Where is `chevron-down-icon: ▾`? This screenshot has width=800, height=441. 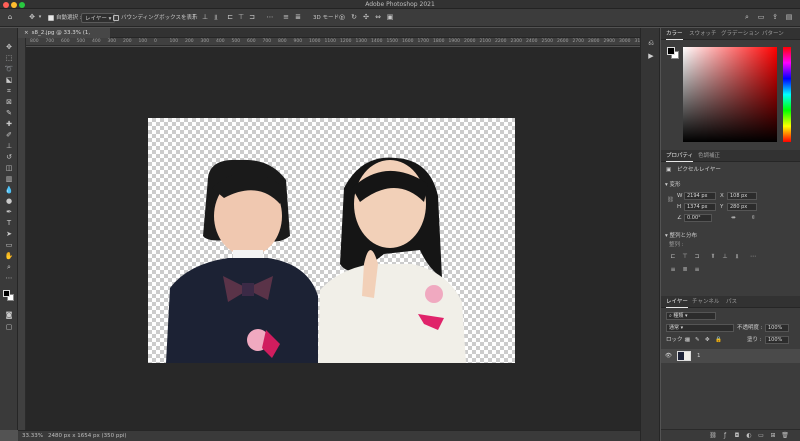 chevron-down-icon: ▾ is located at coordinates (40, 17).